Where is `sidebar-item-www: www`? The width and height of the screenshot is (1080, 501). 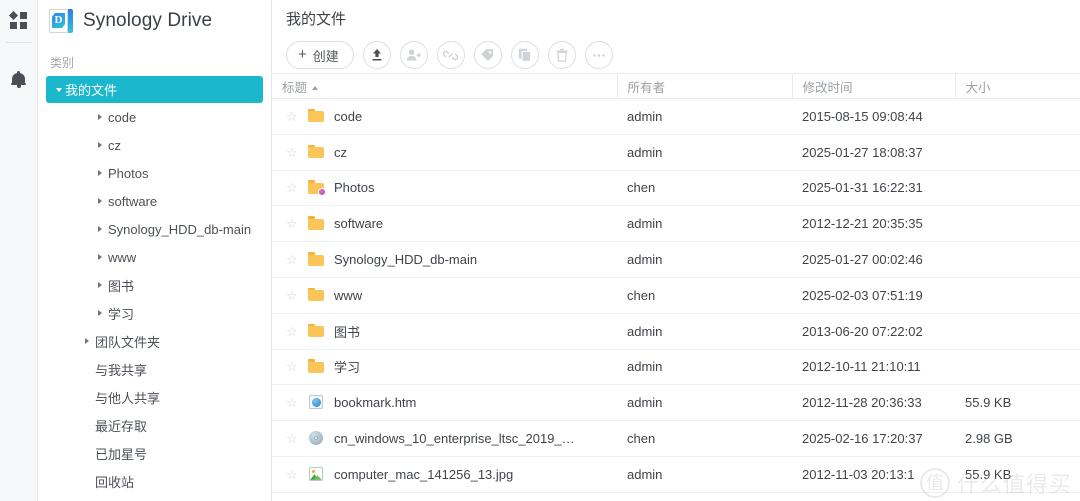 sidebar-item-www: www is located at coordinates (154, 257).